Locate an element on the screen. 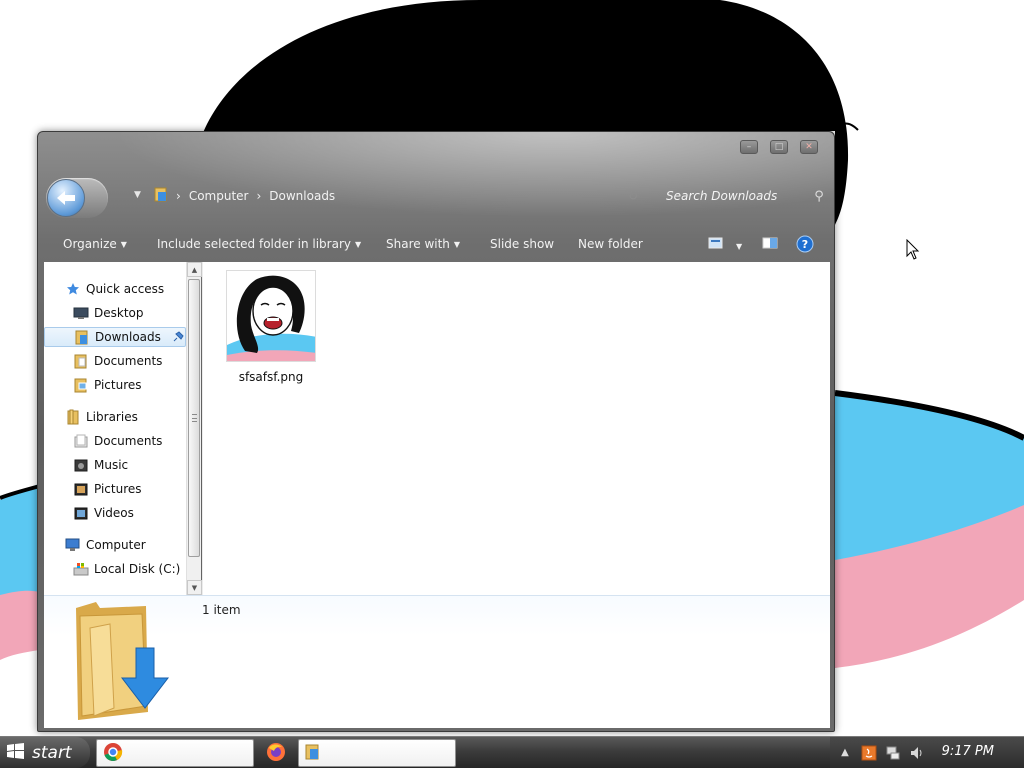 This screenshot has width=1024, height=768. caption-buttons: – □ ✕ is located at coordinates (779, 147).